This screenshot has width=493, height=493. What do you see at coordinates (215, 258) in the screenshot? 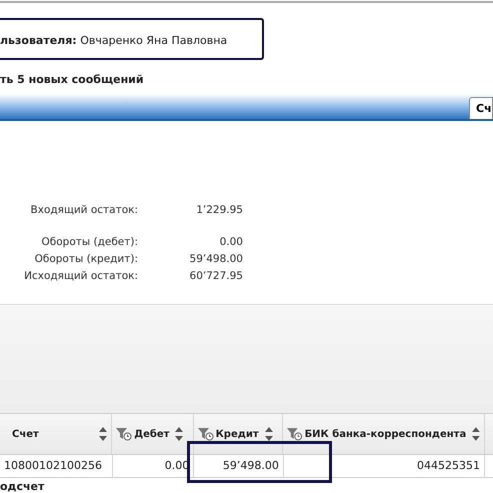
I see `summary-value: 59’498.00` at bounding box center [215, 258].